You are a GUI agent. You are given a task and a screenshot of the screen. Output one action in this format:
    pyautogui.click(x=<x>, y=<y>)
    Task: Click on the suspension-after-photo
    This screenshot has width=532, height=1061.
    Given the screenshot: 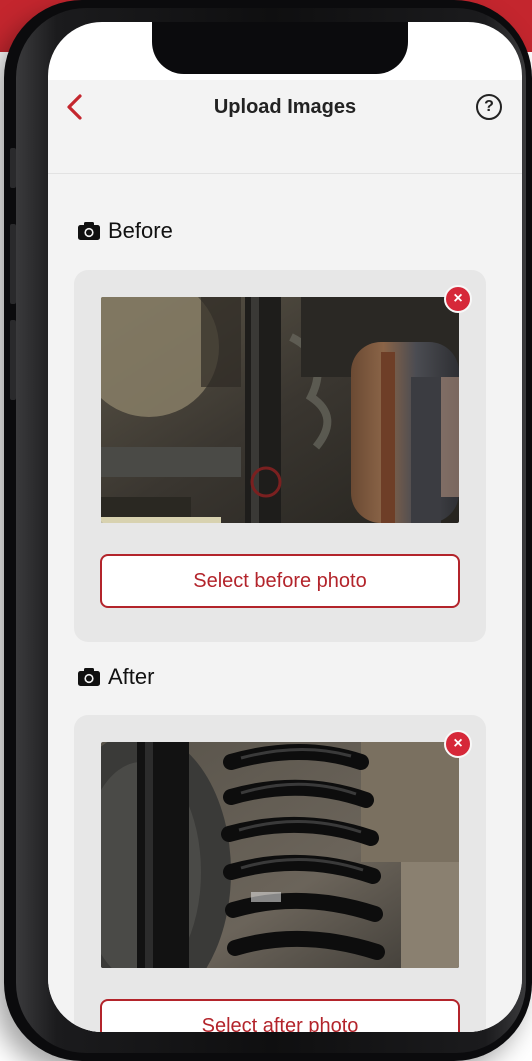 What is the action you would take?
    pyautogui.click(x=280, y=855)
    